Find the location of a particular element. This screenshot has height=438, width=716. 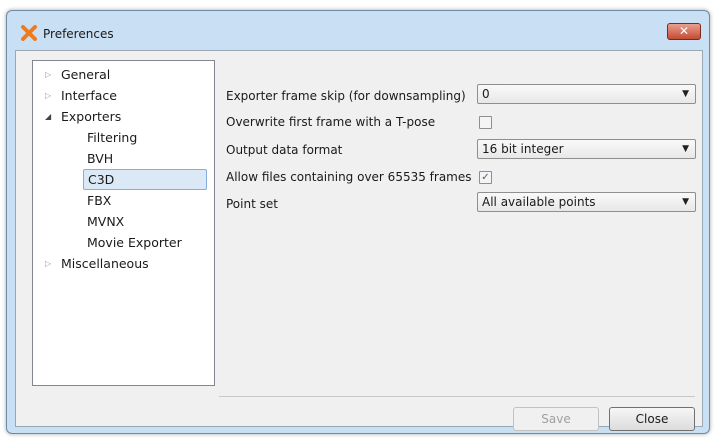

overwrite-tpose-label: Overwrite first frame with a T-pose is located at coordinates (331, 122).